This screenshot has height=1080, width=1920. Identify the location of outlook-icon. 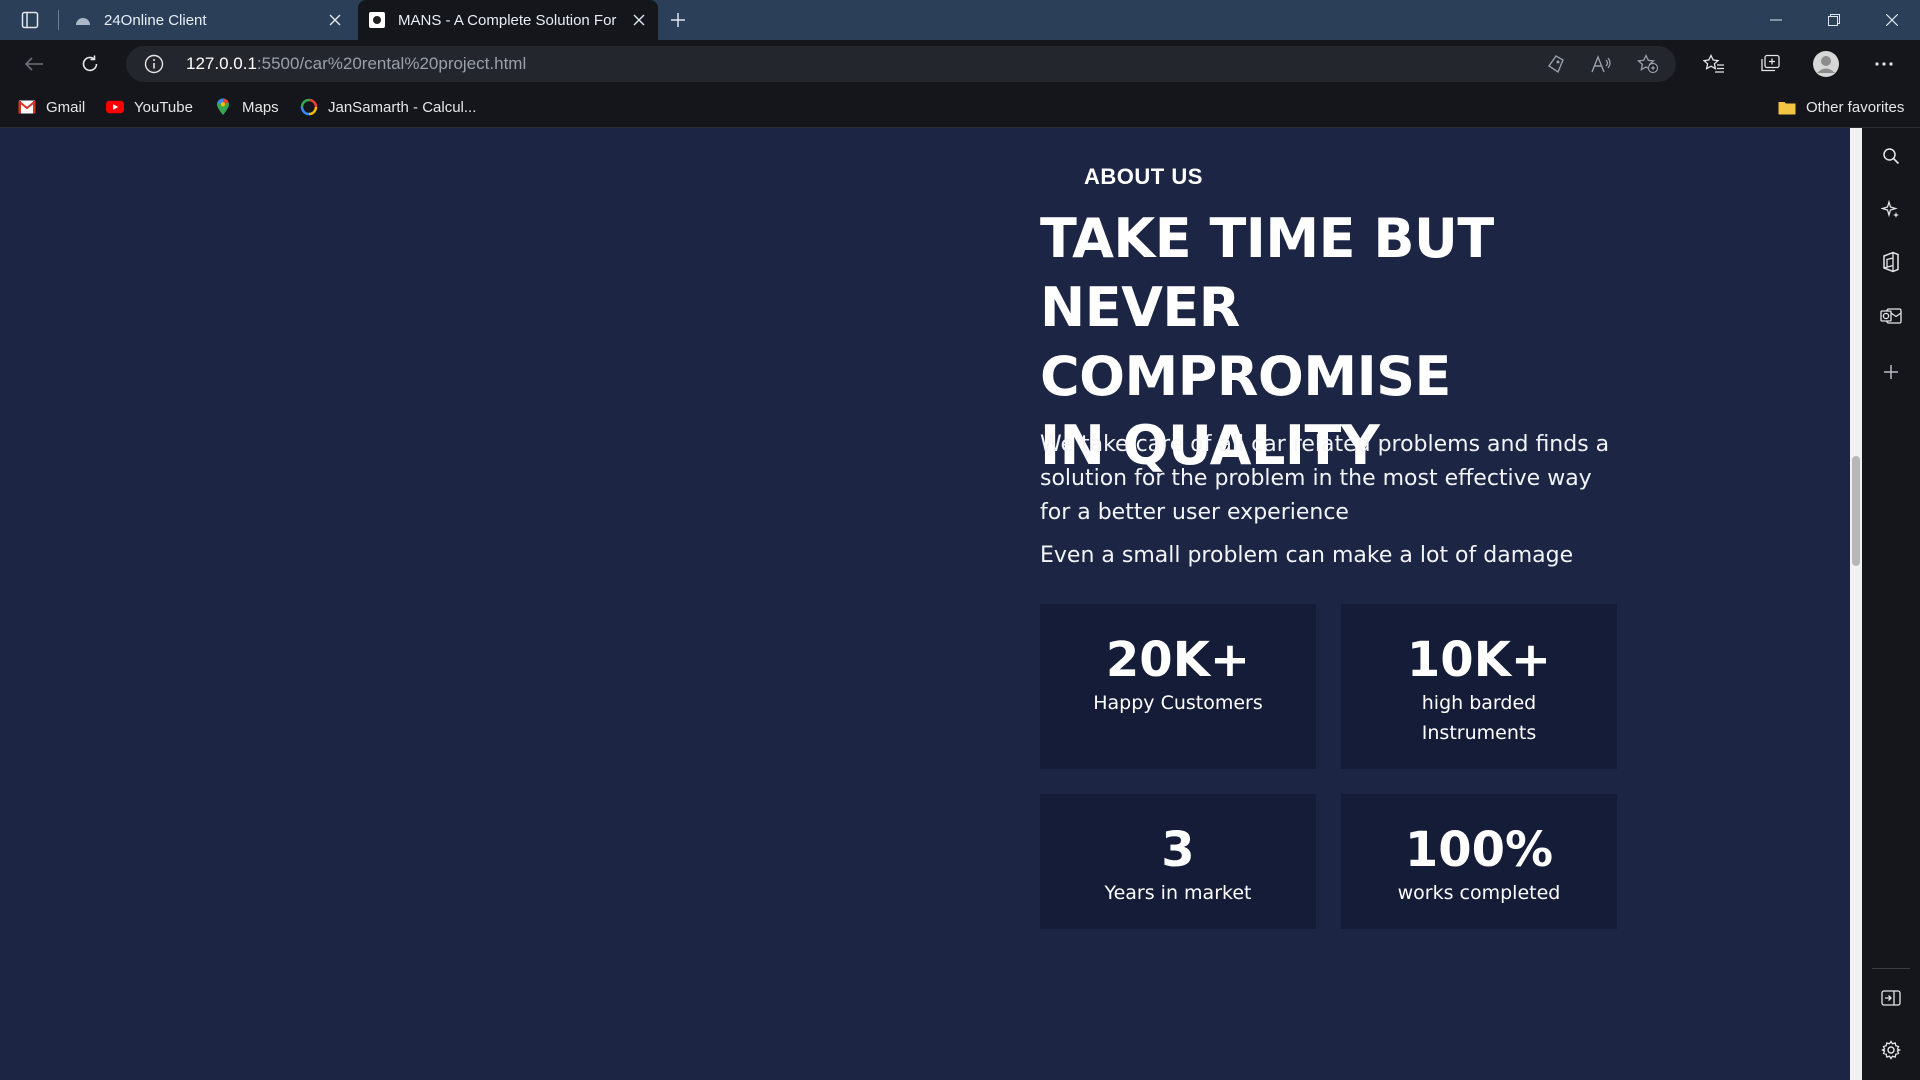
(1891, 316).